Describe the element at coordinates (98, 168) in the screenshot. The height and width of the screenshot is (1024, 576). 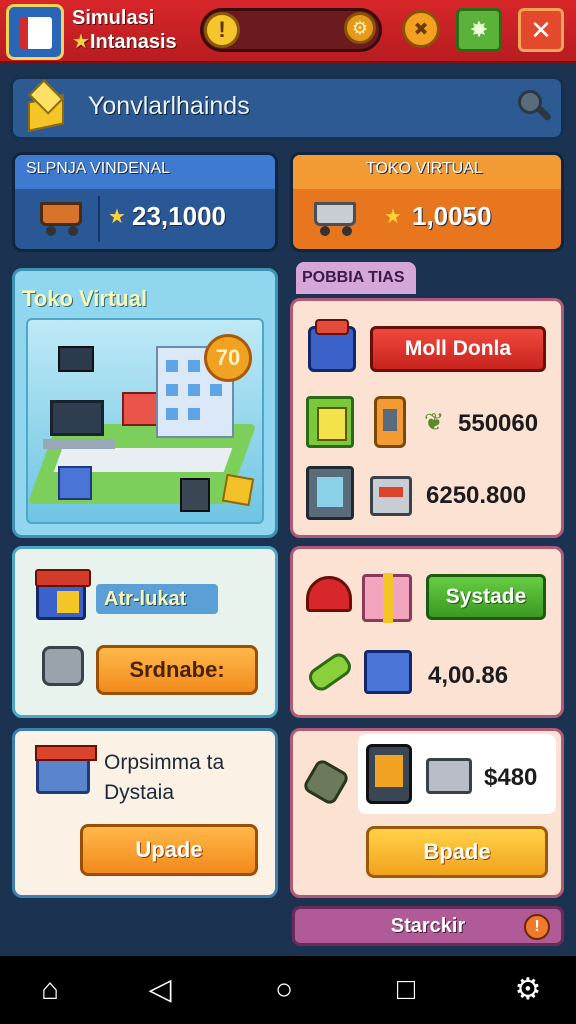
I see `stat-label-left: SLPNJA VINDENAL` at that location.